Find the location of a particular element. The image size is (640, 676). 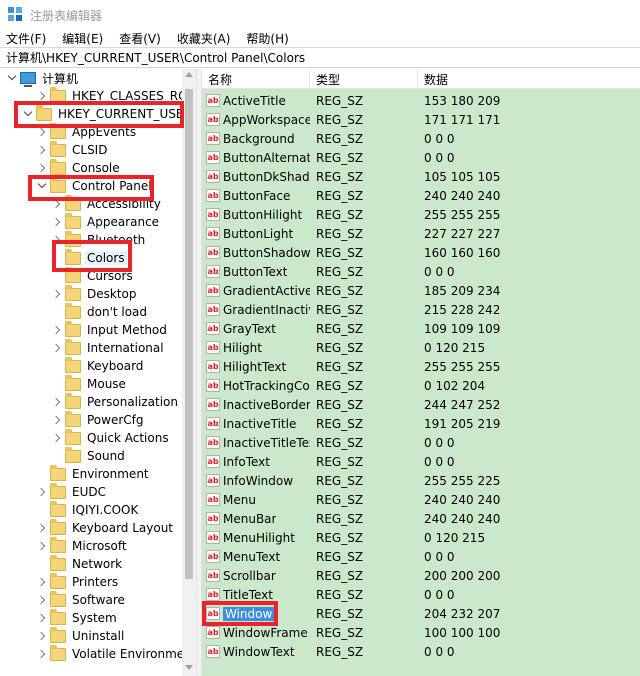

value-row: abButtonAlternat... REG_SZ 0 0 0 is located at coordinates (421, 157).